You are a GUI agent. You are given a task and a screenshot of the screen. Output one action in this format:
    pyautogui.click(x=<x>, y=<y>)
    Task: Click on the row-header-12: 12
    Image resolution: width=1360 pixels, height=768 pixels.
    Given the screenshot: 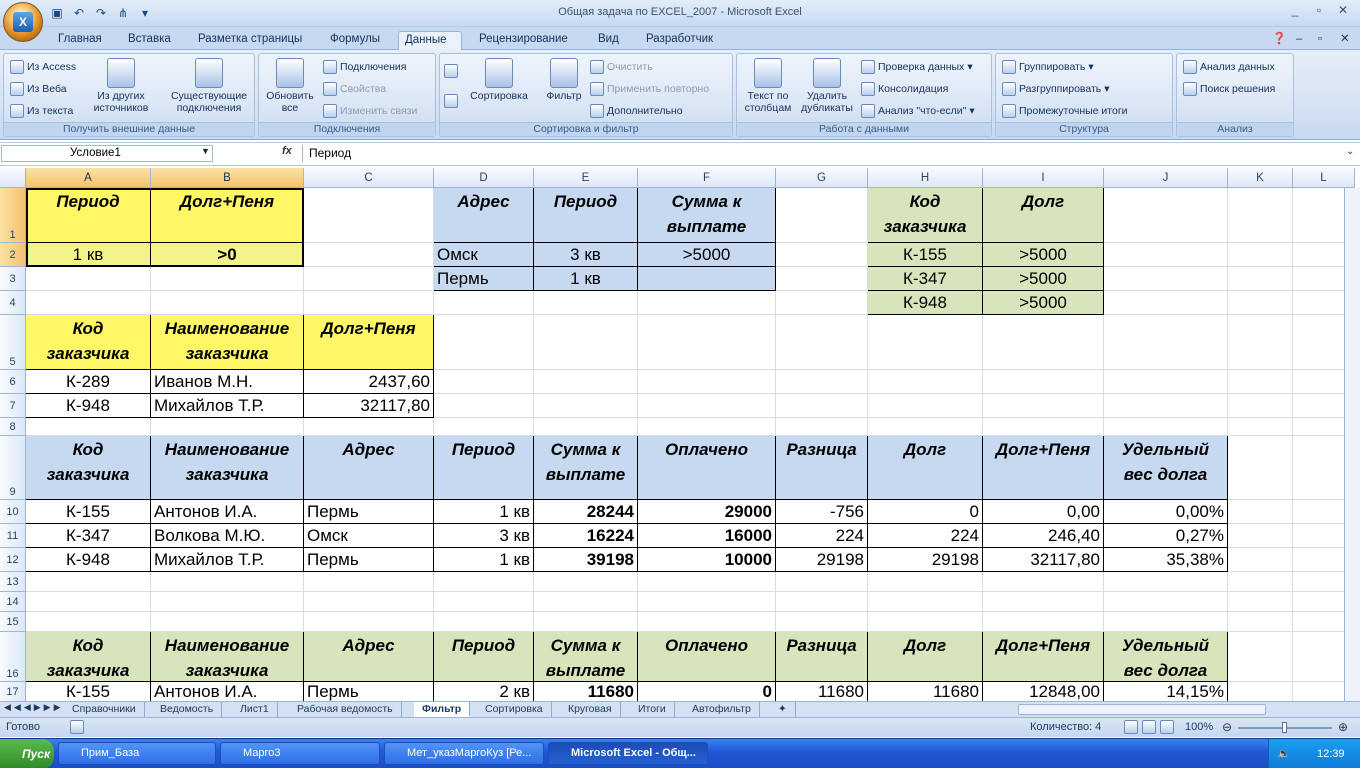 What is the action you would take?
    pyautogui.click(x=13, y=560)
    